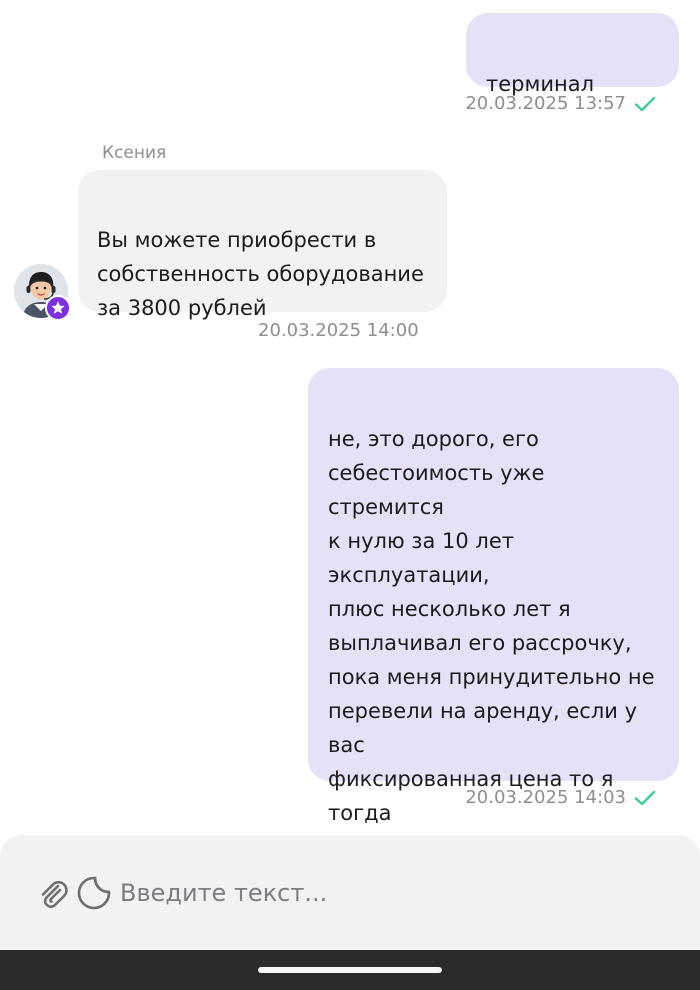 The height and width of the screenshot is (990, 700). I want to click on message-meta: 20.03.2025 14:03, so click(560, 797).